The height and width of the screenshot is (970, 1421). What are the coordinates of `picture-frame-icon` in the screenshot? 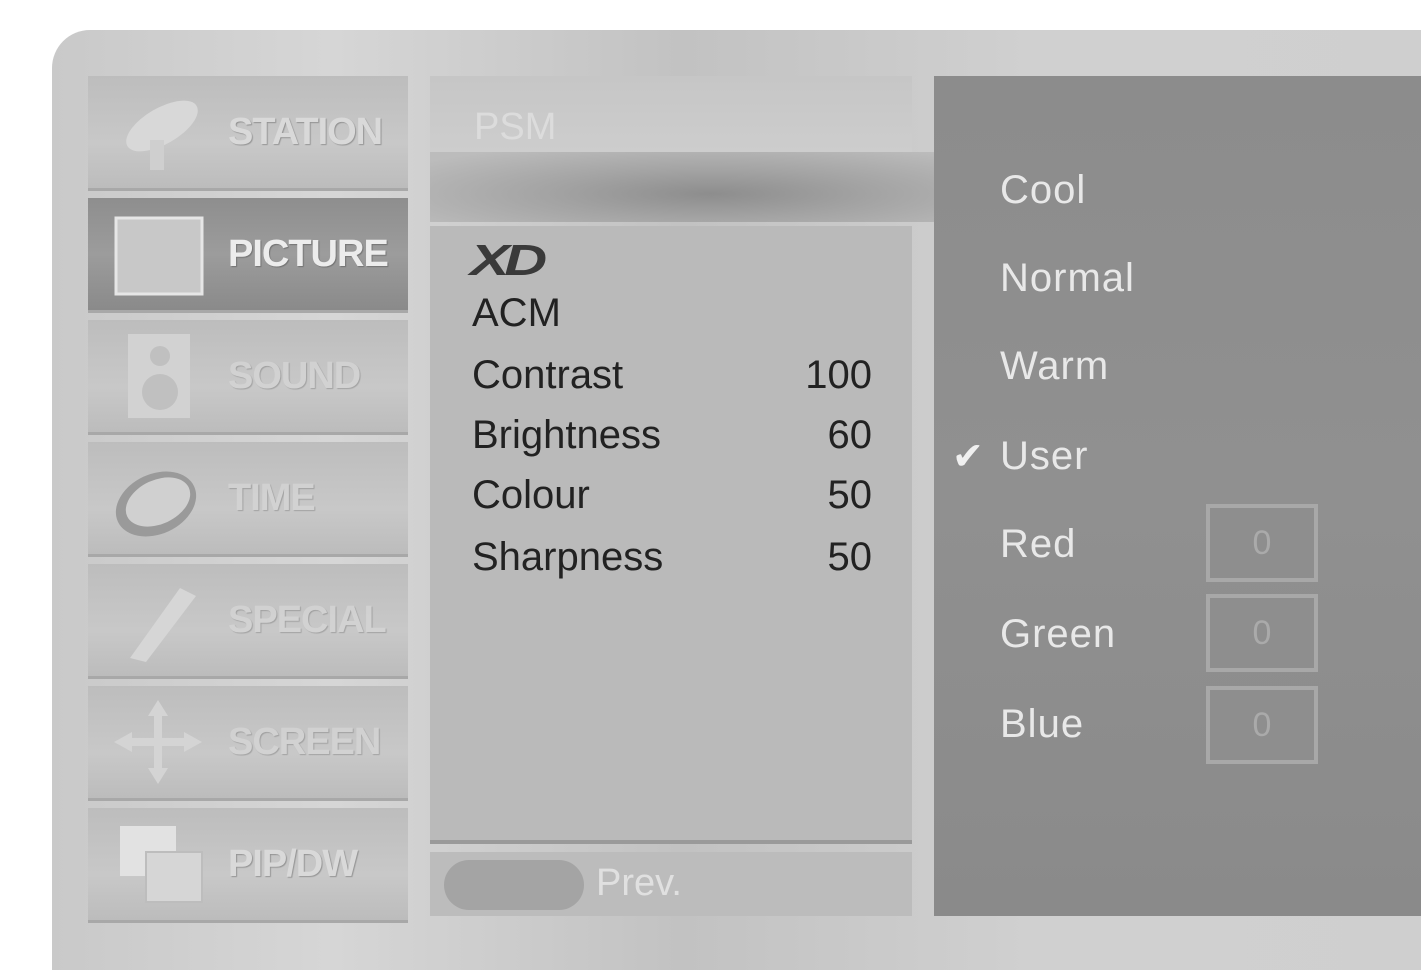 It's located at (159, 256).